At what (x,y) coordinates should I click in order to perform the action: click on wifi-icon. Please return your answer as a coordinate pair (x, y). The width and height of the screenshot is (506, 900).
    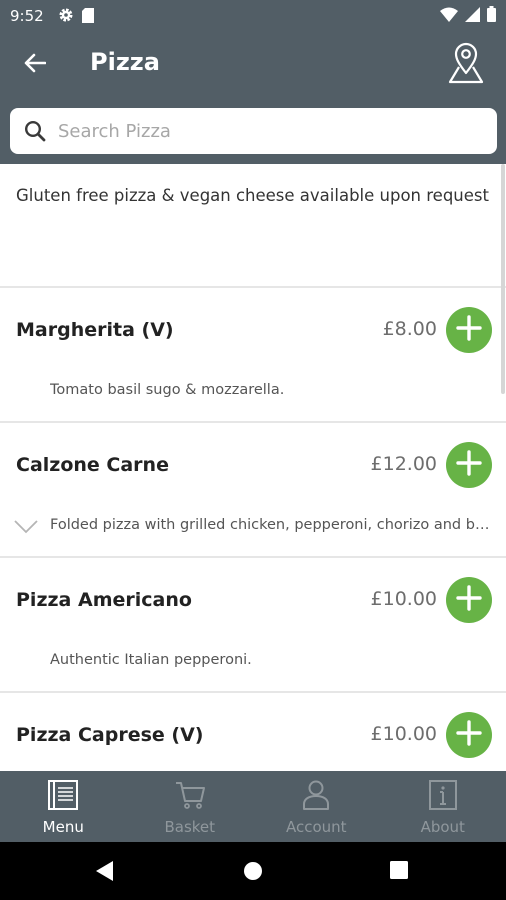
    Looking at the image, I should click on (449, 16).